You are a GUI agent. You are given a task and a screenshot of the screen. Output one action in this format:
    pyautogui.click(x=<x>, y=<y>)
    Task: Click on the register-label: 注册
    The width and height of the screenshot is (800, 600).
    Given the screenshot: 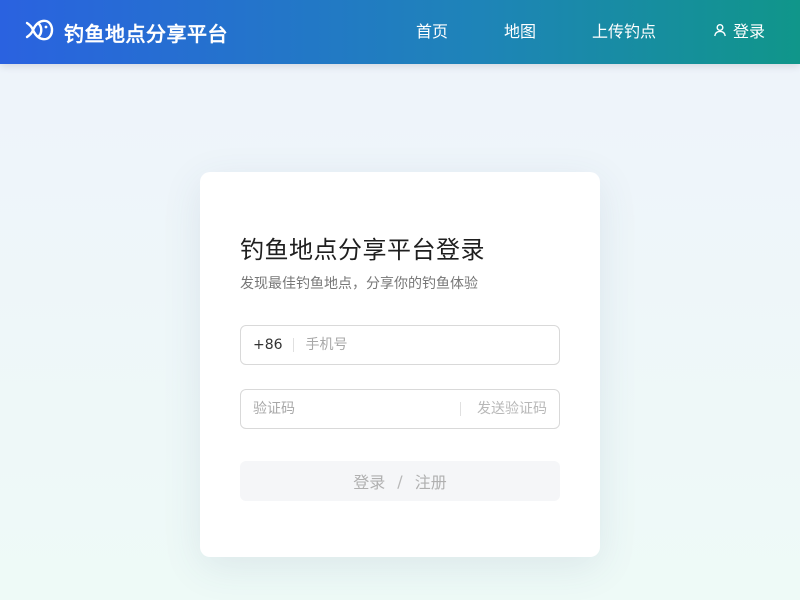 What is the action you would take?
    pyautogui.click(x=430, y=482)
    